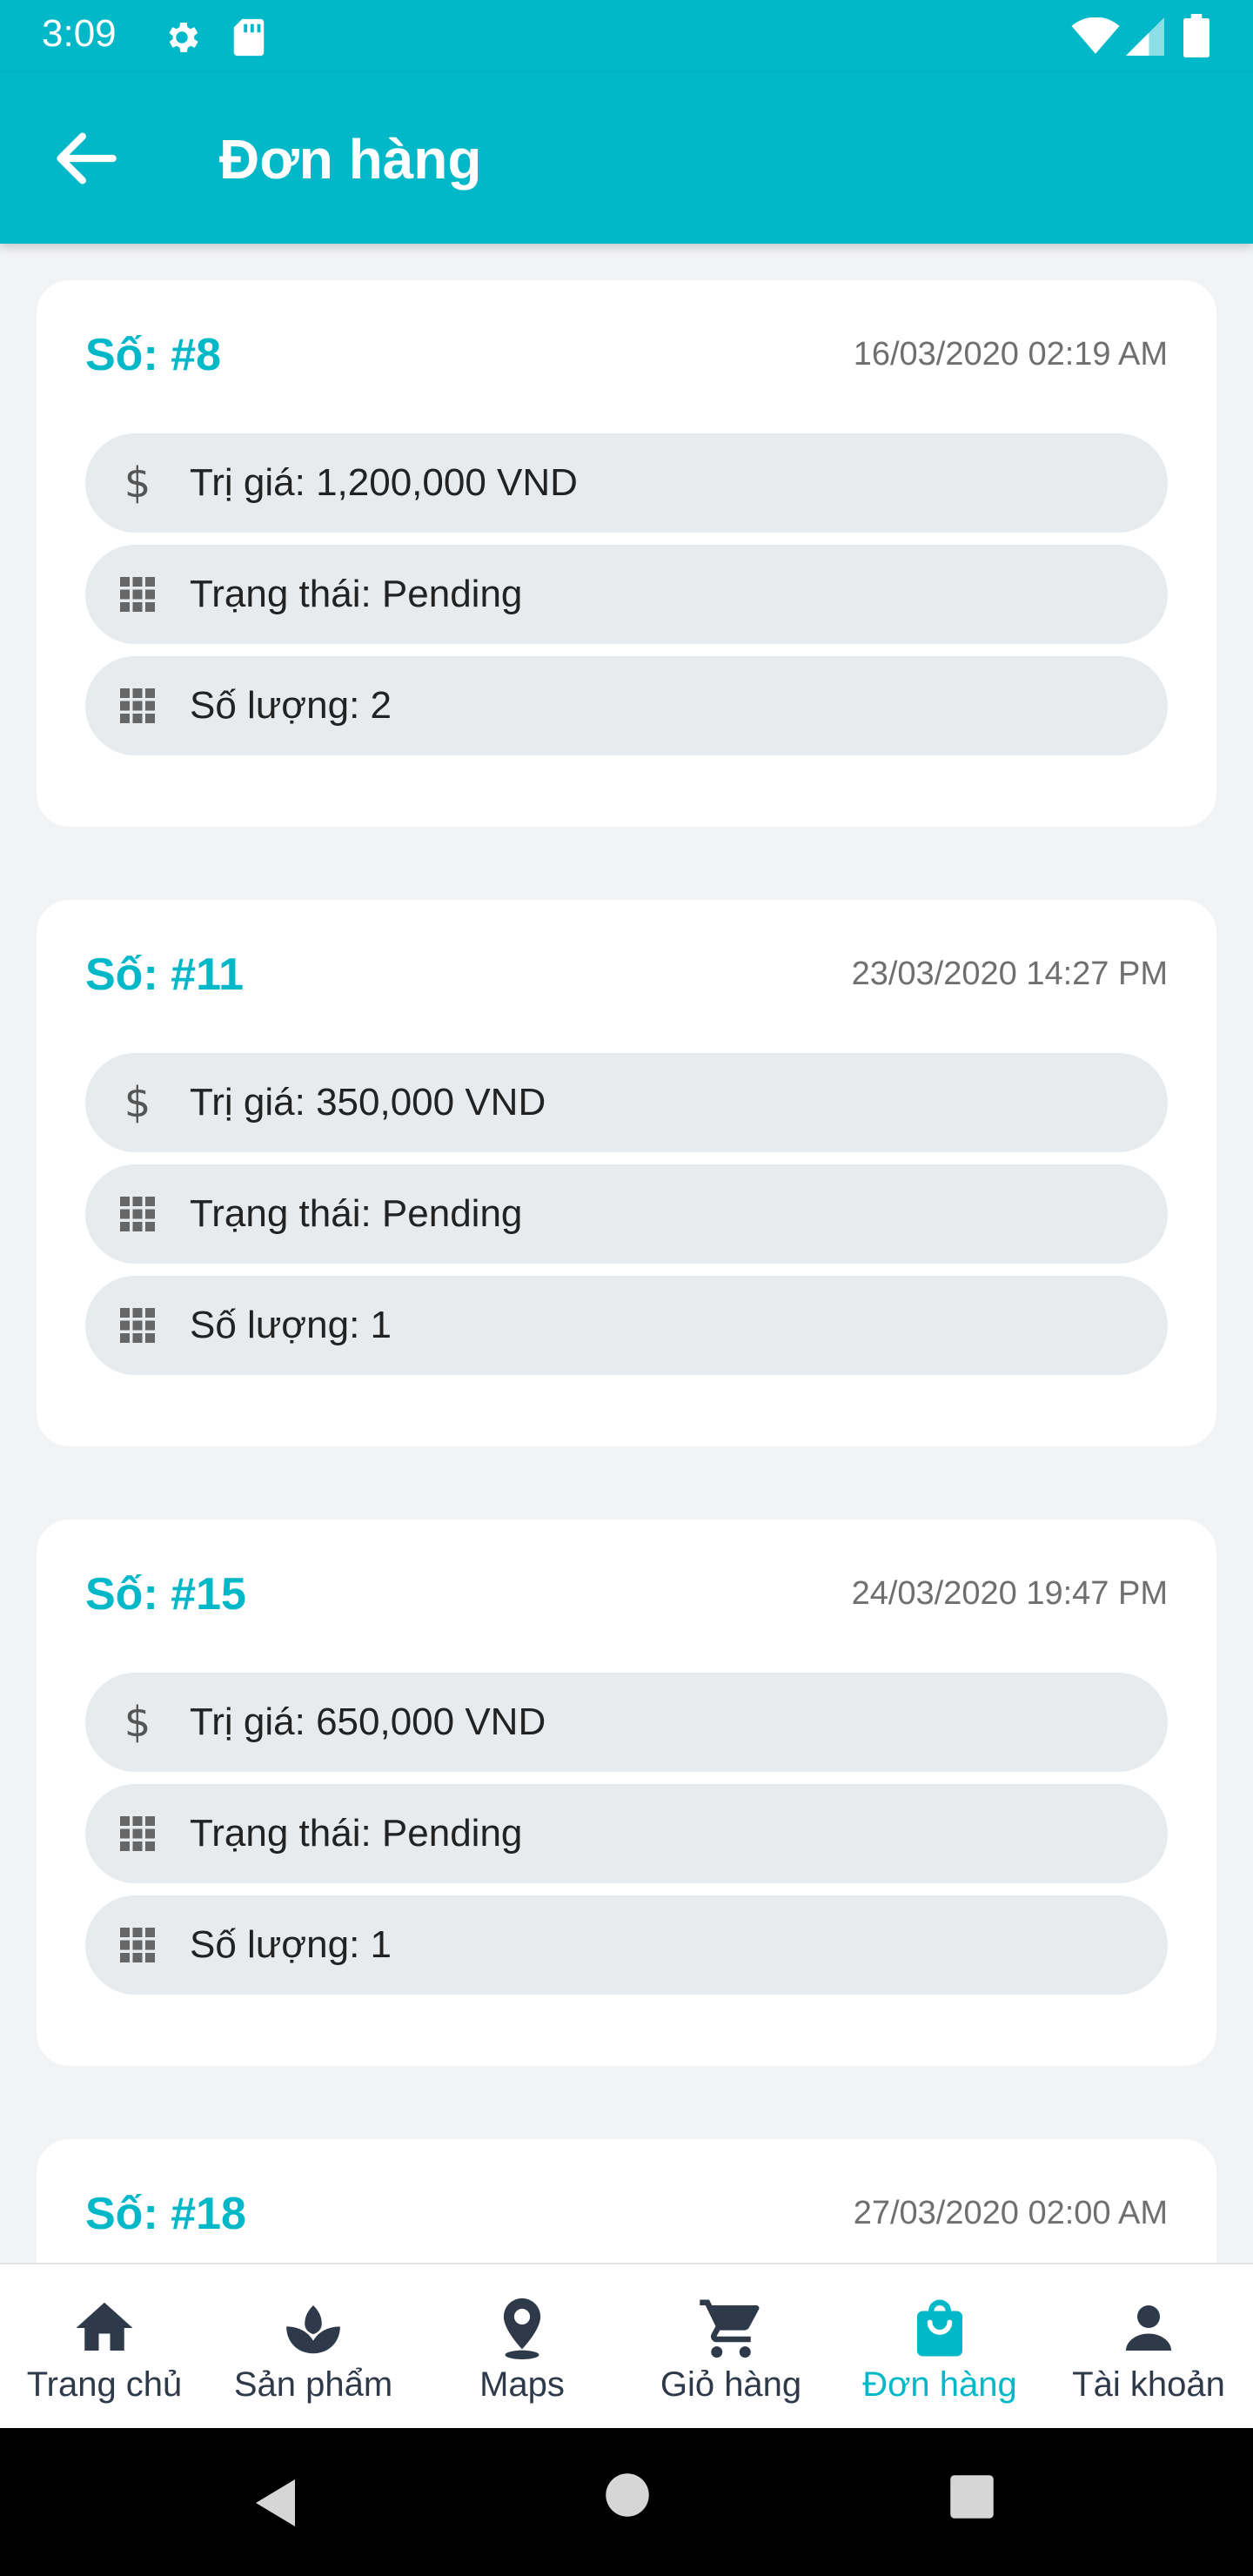  I want to click on nav-label: Giỏ hàng, so click(731, 2384).